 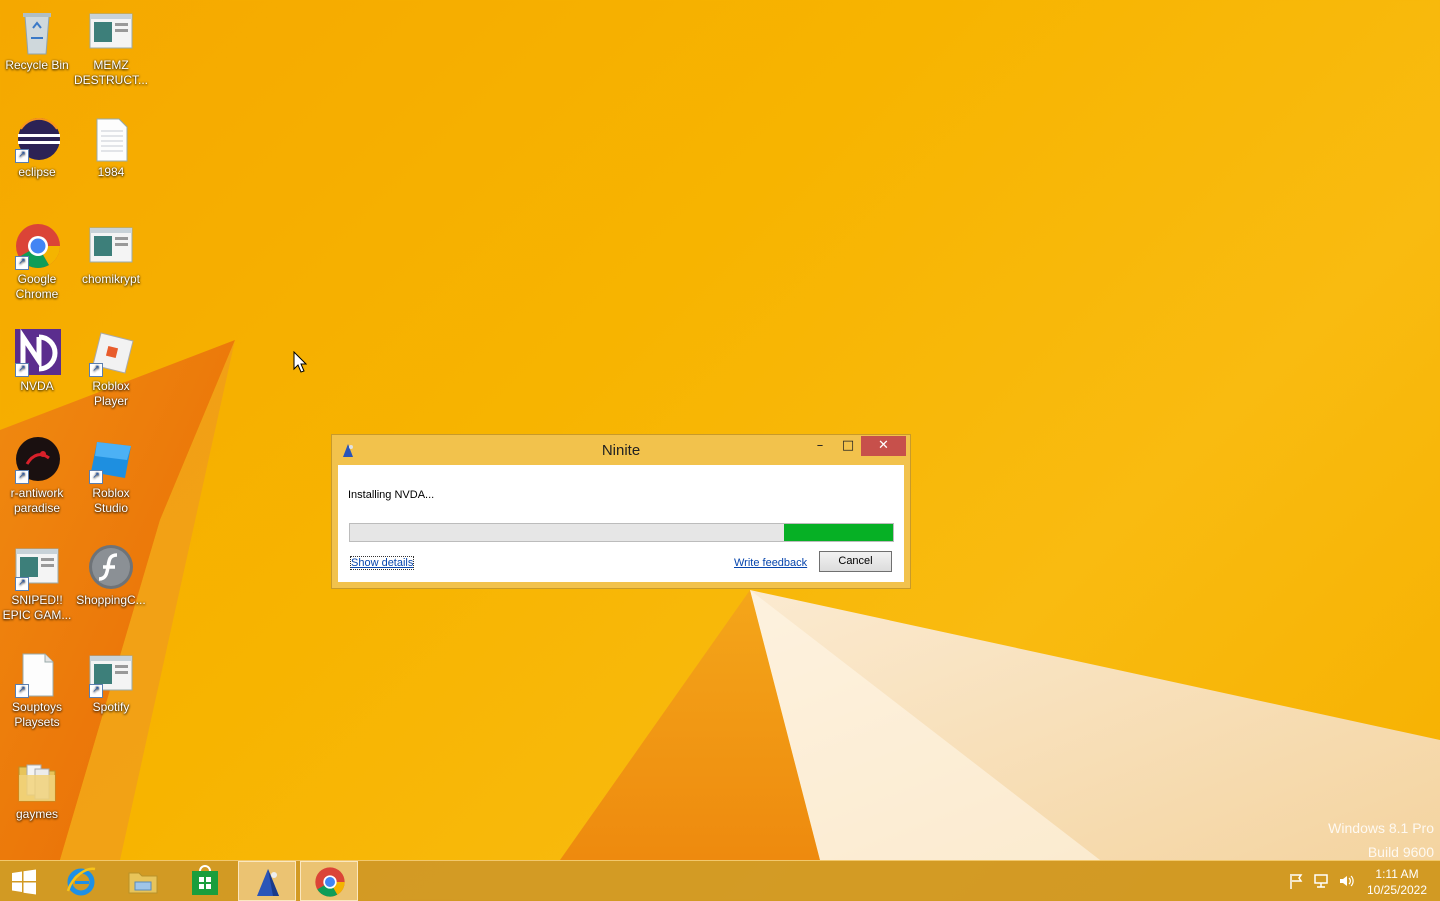 I want to click on desktop-icon-souptoys-playsets: ↗ Souptoys Playsets, so click(x=37, y=690).